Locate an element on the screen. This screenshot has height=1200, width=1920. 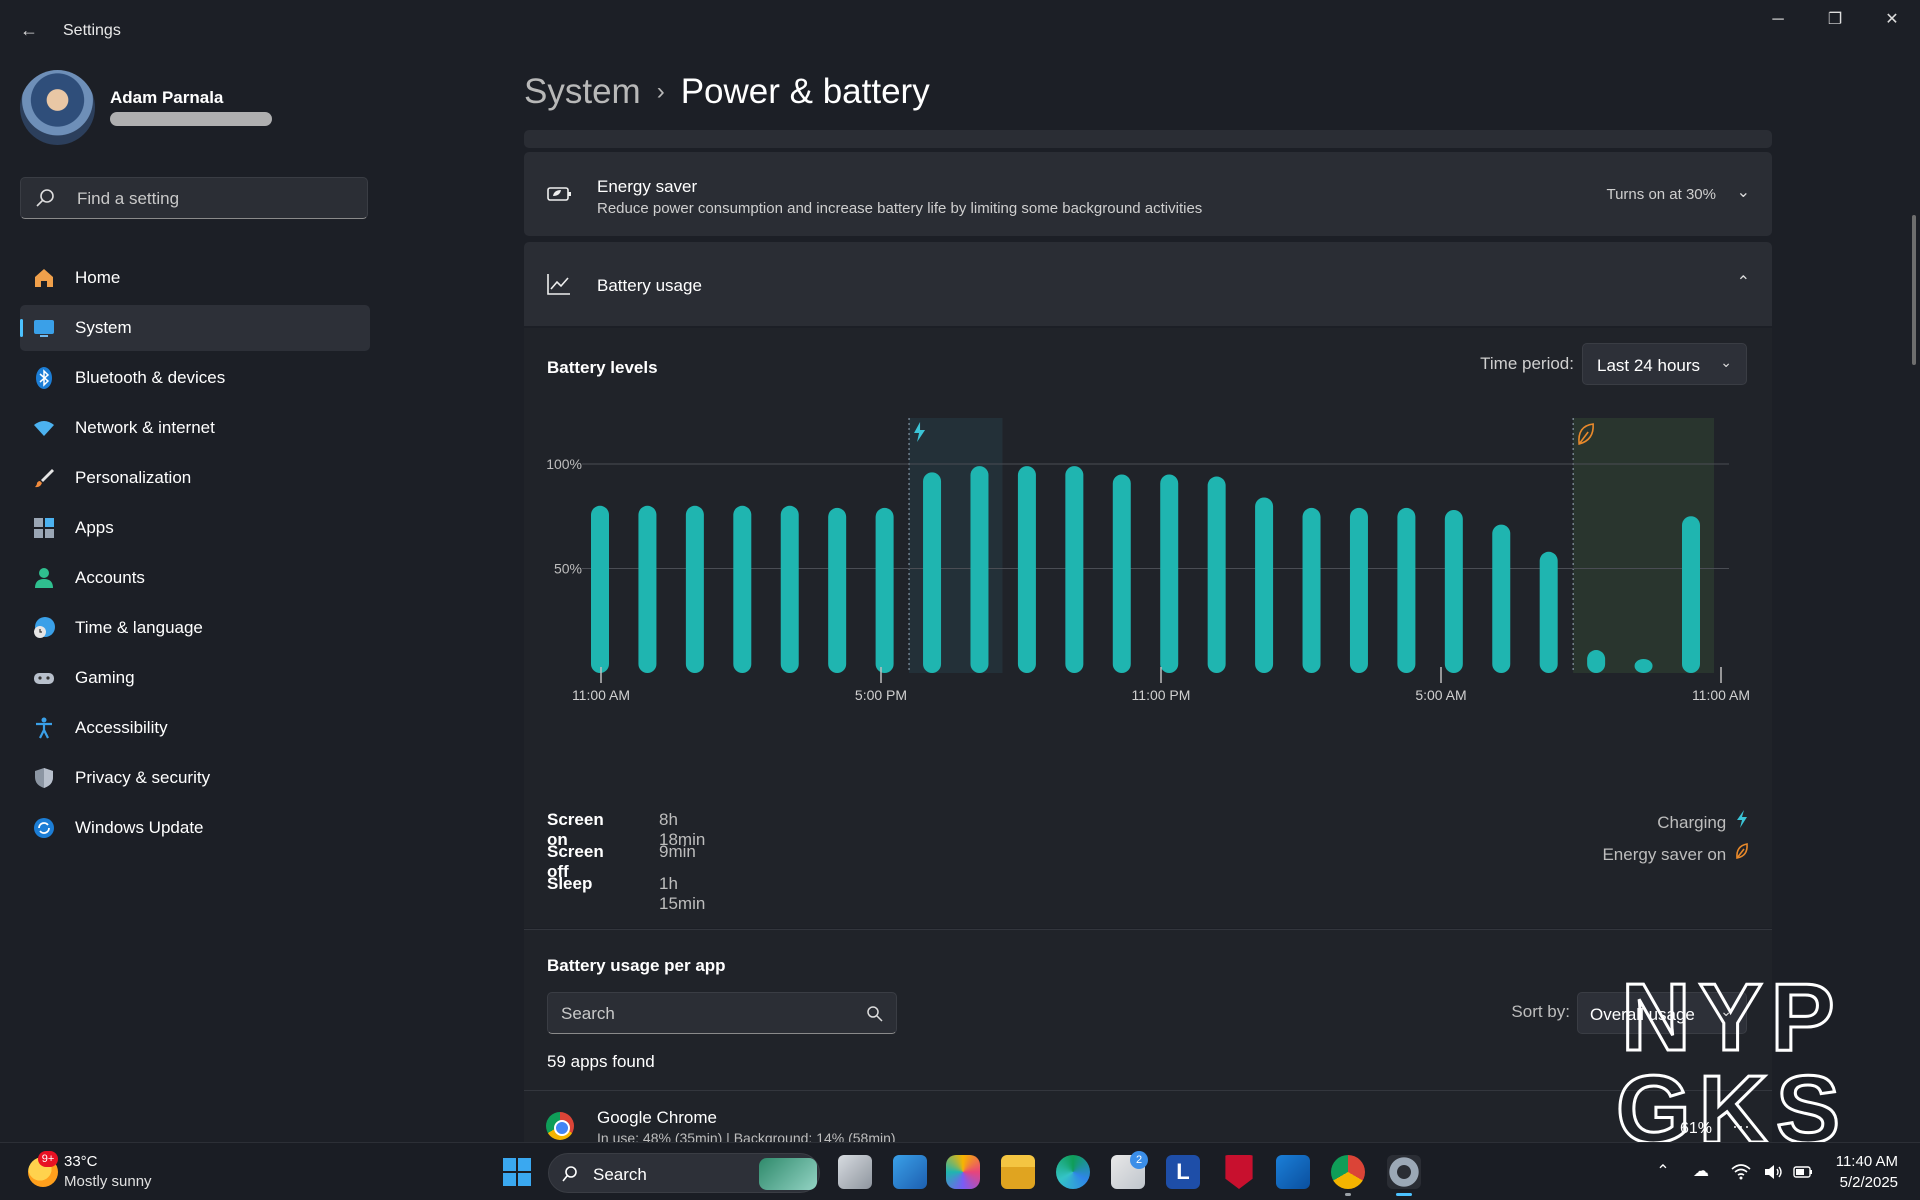
taskbar-search-label: Search is located at coordinates (620, 1174).